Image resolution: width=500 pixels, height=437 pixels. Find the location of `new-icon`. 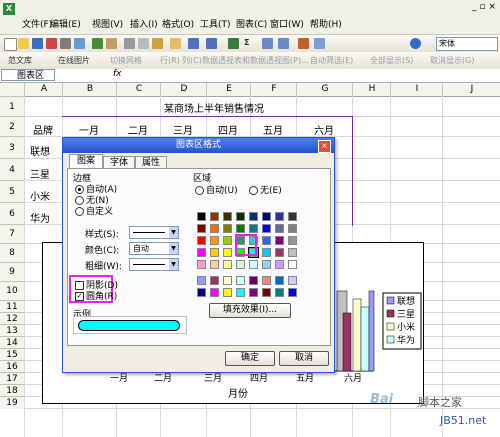

new-icon is located at coordinates (10, 44).